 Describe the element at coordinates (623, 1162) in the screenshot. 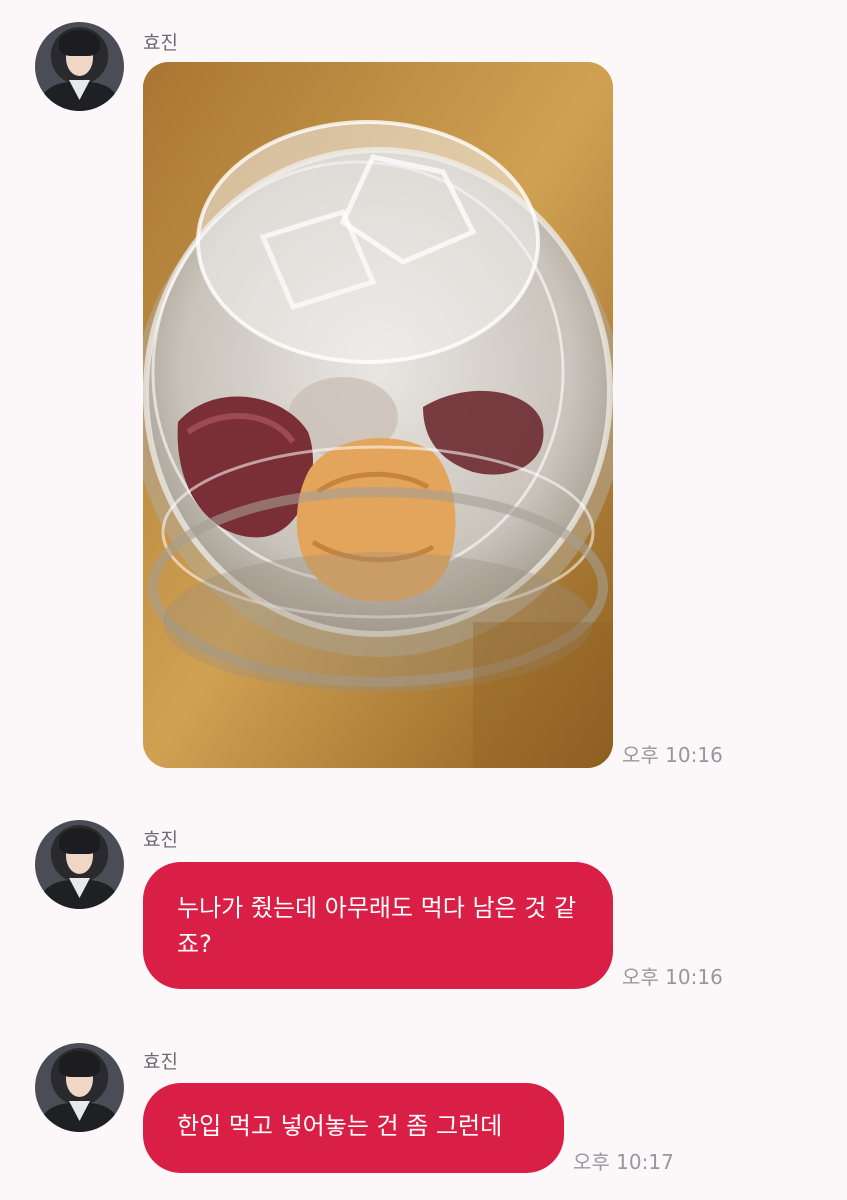

I see `timestamp: 오후 10:17` at that location.